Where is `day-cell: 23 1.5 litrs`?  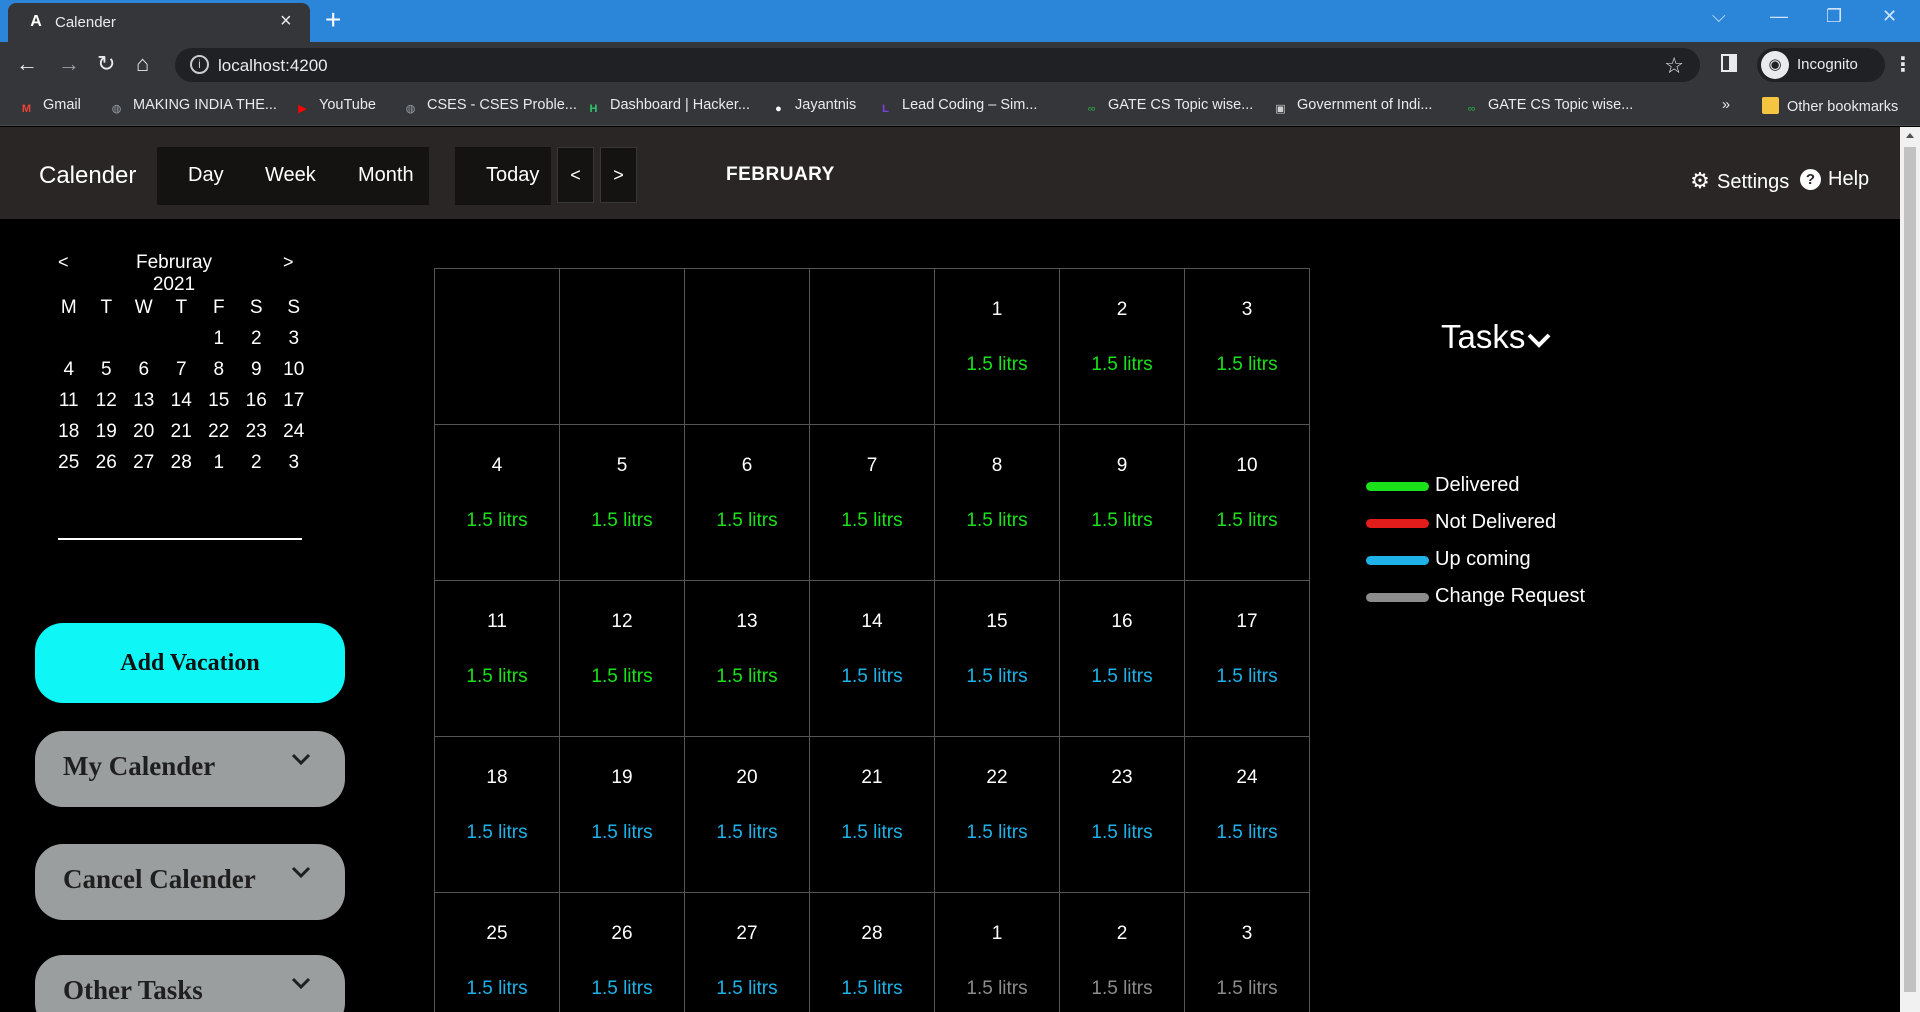
day-cell: 23 1.5 litrs is located at coordinates (1122, 815).